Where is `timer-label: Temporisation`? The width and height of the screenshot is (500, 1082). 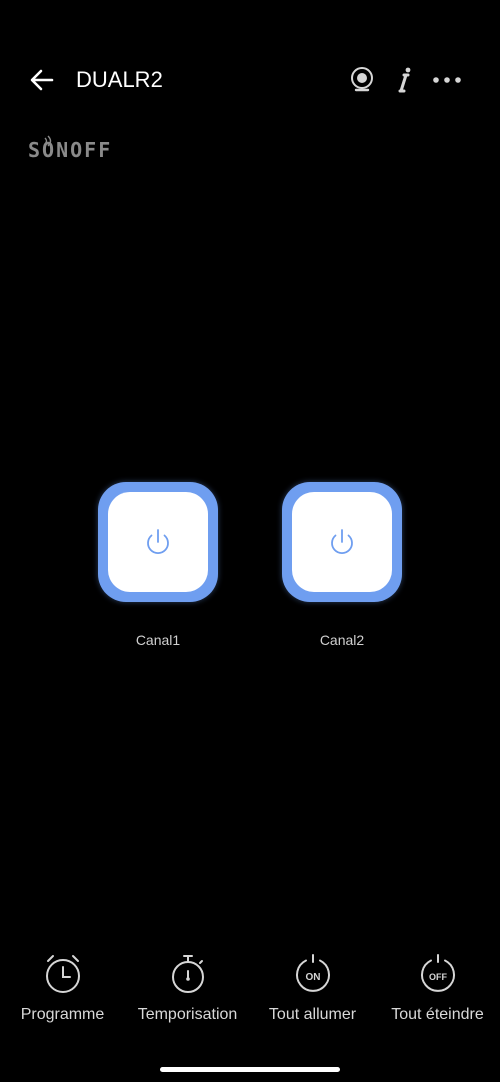
timer-label: Temporisation is located at coordinates (187, 1014).